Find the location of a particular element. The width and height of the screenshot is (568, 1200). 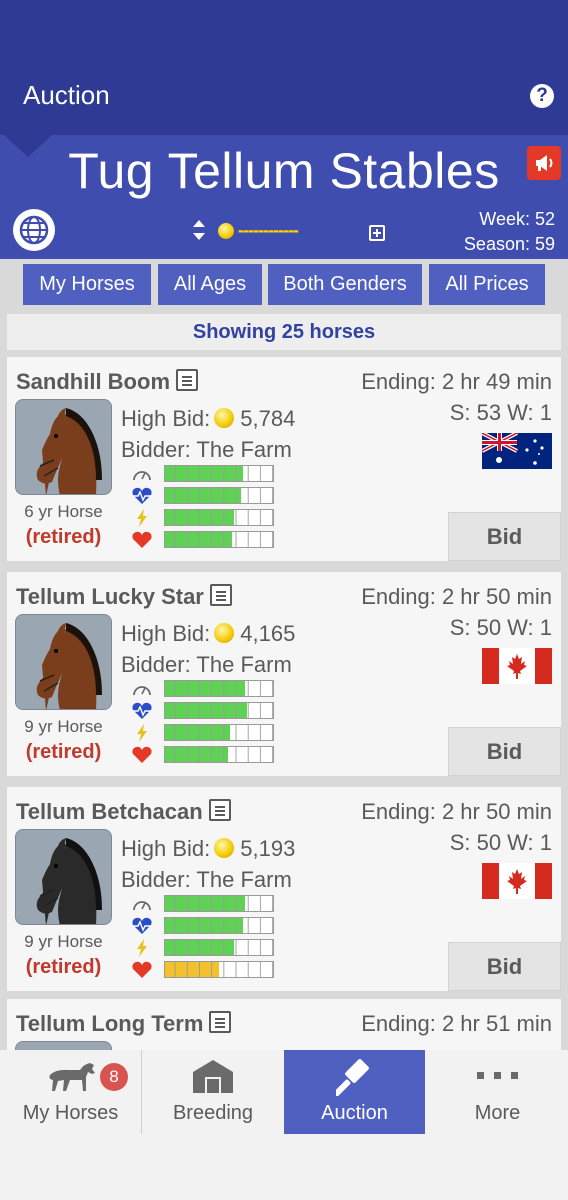

high-bid: High Bid: 5,784 is located at coordinates (208, 418).